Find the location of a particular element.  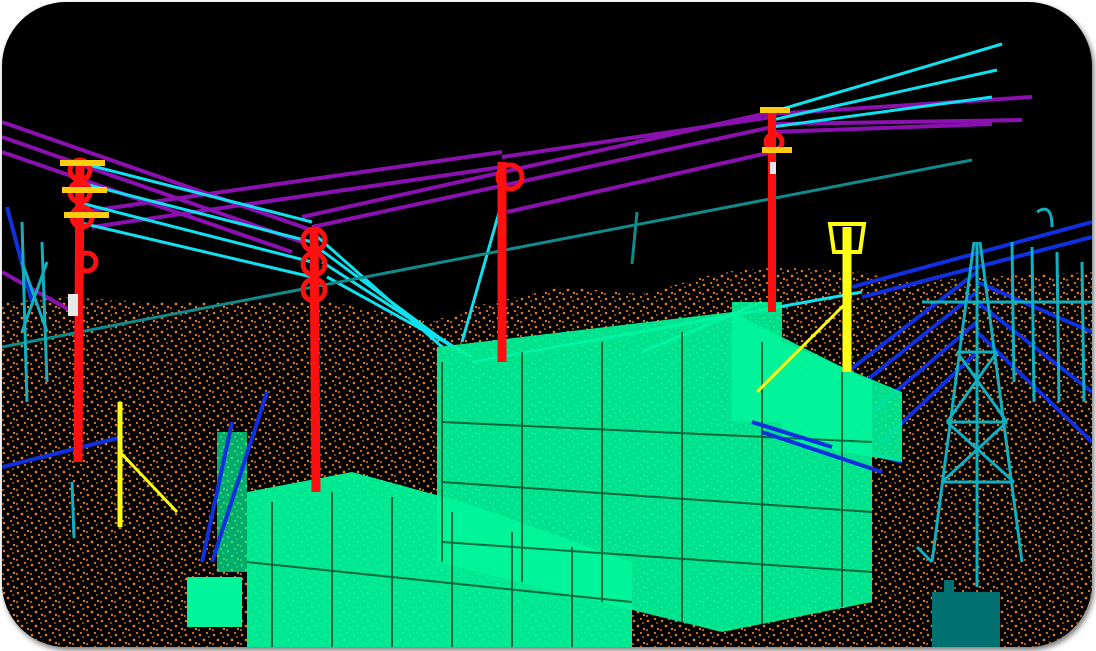

white-marker is located at coordinates (73, 305).